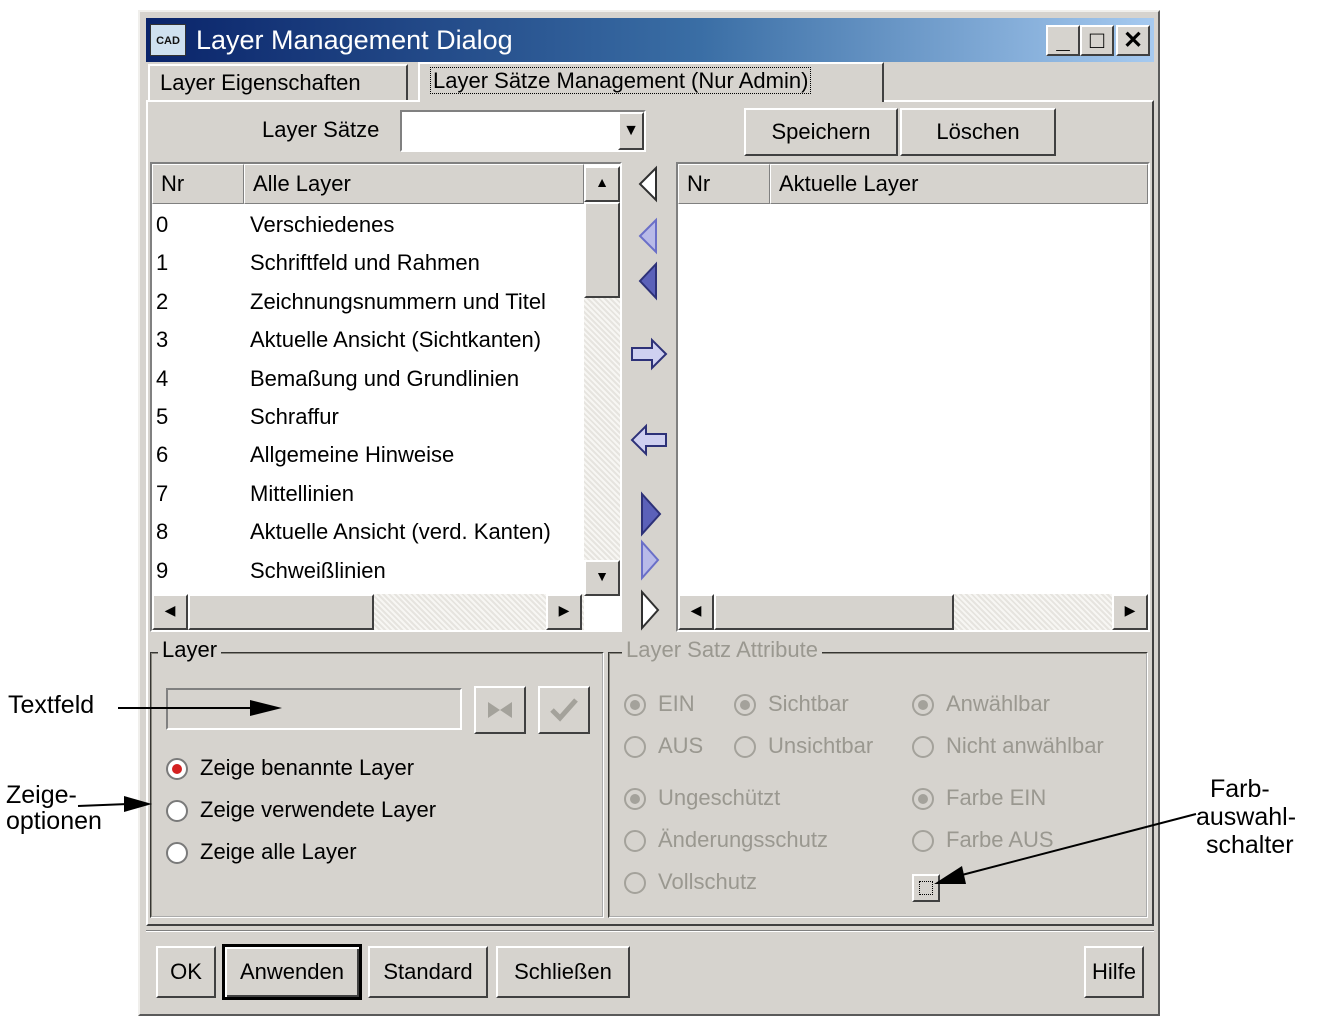 This screenshot has height=1017, width=1344. I want to click on help-button: Hilfe, so click(1114, 972).